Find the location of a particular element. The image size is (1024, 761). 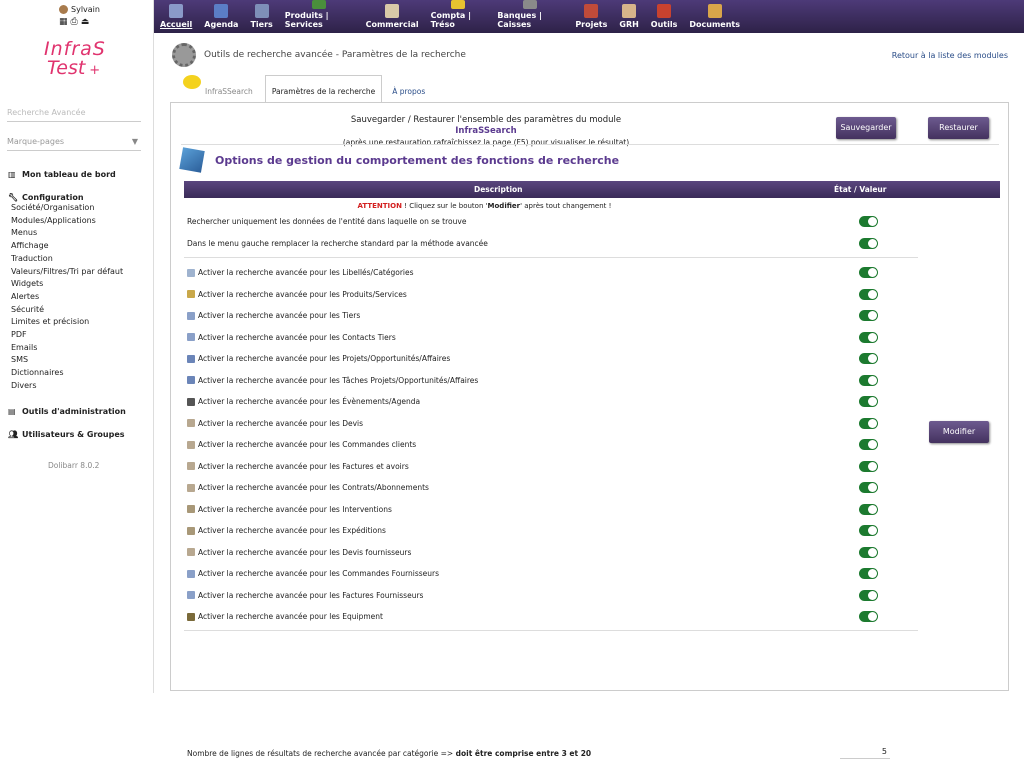

topmenu-item: Accueil is located at coordinates (176, 16).